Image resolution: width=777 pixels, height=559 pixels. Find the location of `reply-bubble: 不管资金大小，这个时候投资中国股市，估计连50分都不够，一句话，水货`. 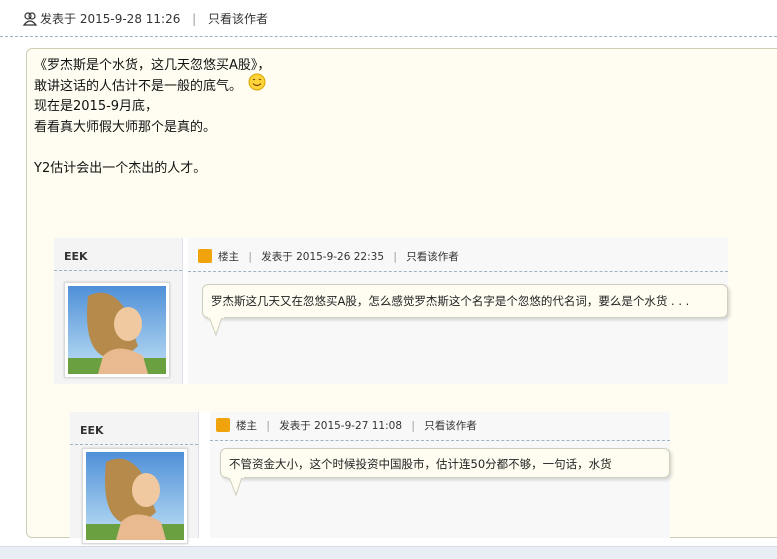

reply-bubble: 不管资金大小，这个时候投资中国股市，估计连50分都不够，一句话，水货 is located at coordinates (445, 463).